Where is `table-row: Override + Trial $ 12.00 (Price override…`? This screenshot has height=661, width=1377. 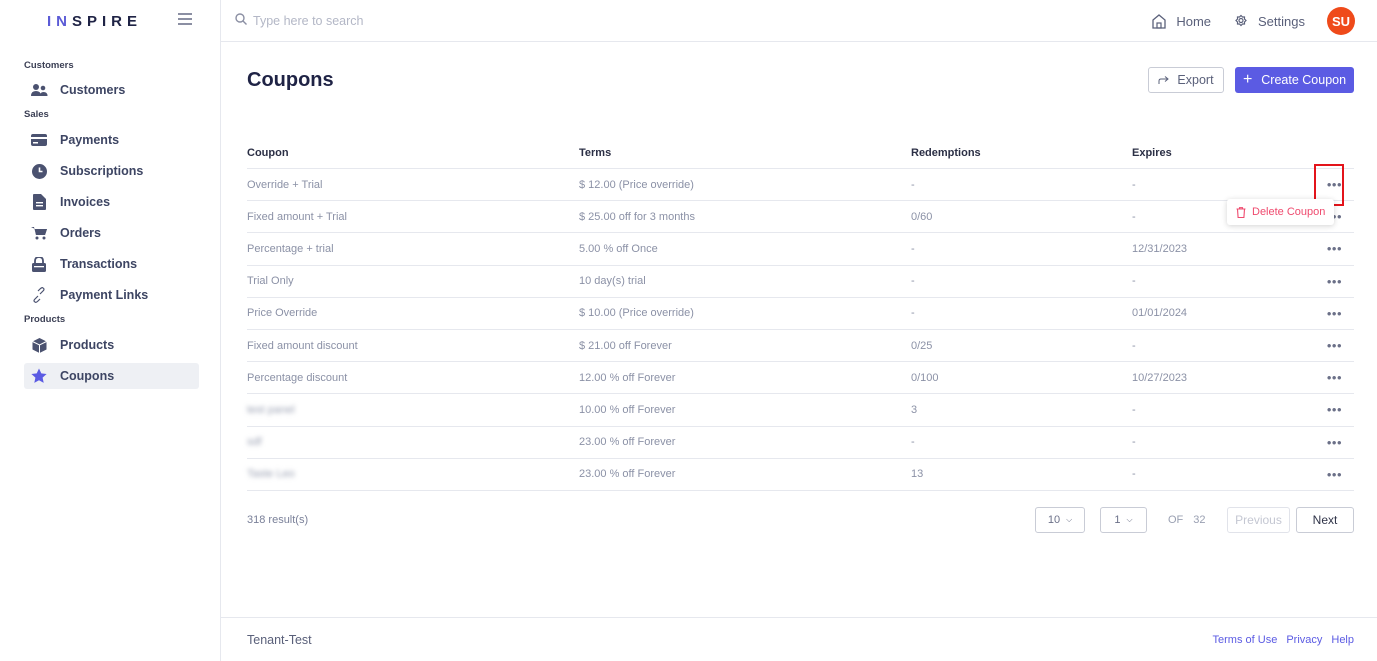
table-row: Override + Trial $ 12.00 (Price override… is located at coordinates (800, 185).